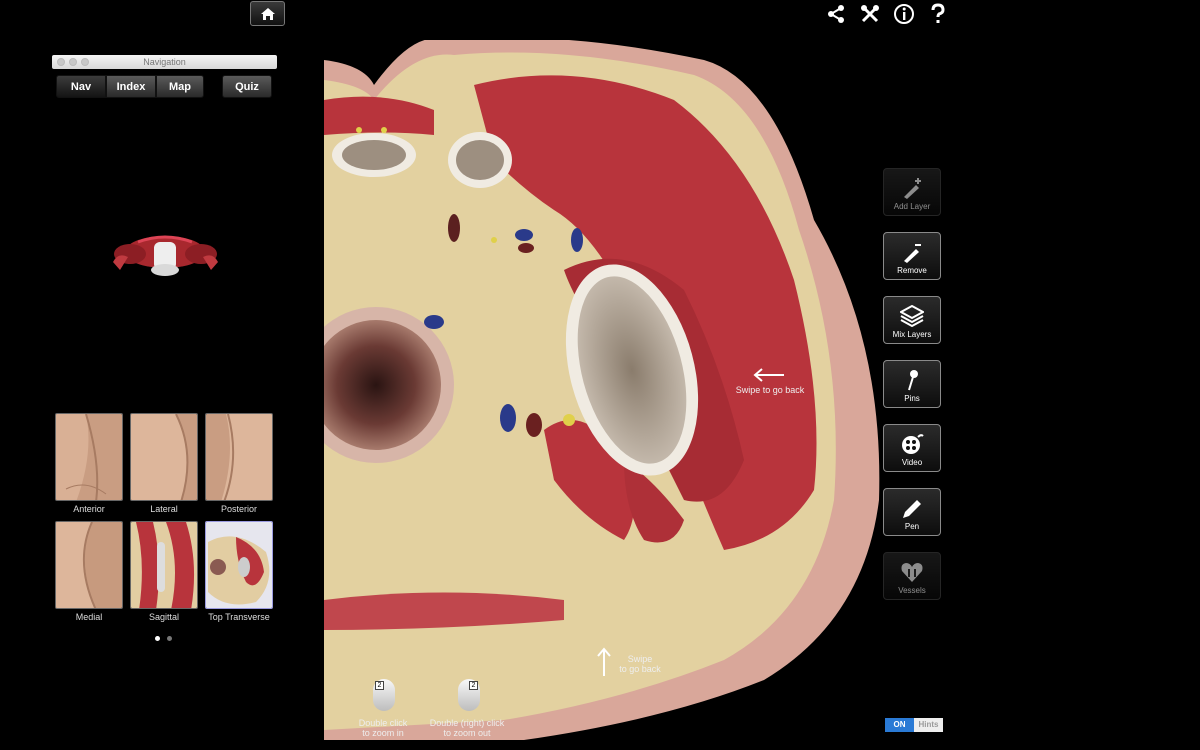 The image size is (1200, 750). What do you see at coordinates (89, 509) in the screenshot?
I see `view-label: Anterior` at bounding box center [89, 509].